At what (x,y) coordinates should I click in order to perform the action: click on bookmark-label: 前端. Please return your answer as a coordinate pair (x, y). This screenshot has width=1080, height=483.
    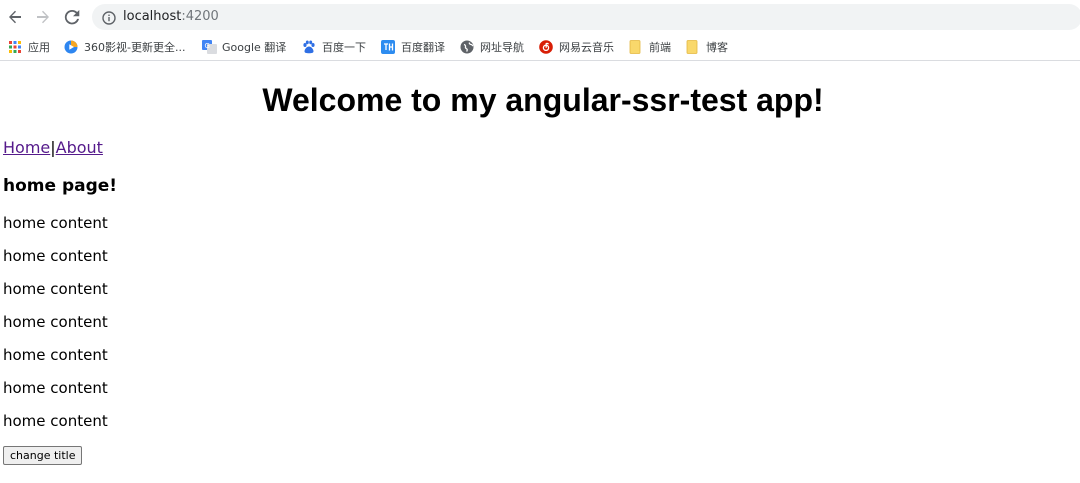
    Looking at the image, I should click on (660, 47).